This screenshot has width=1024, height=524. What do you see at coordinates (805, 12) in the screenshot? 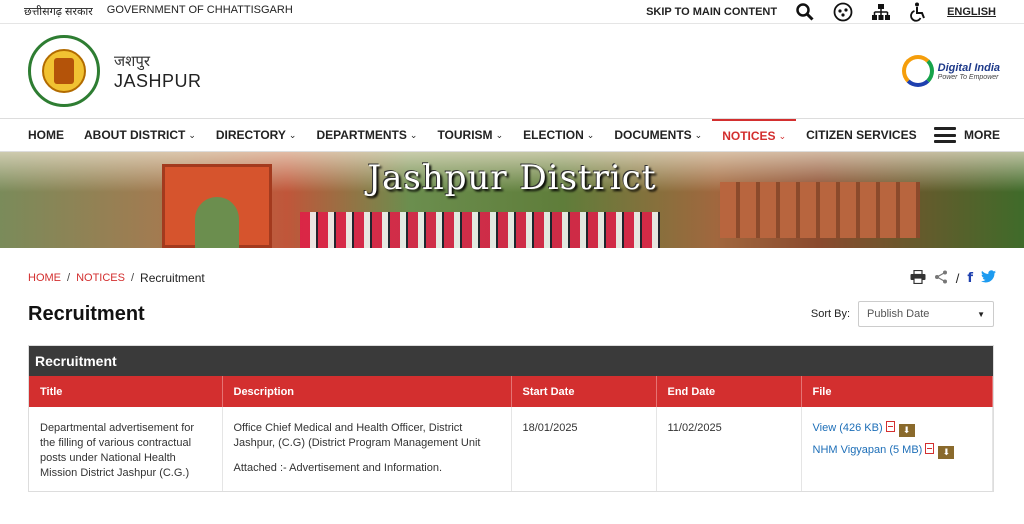
I see `search-icon` at bounding box center [805, 12].